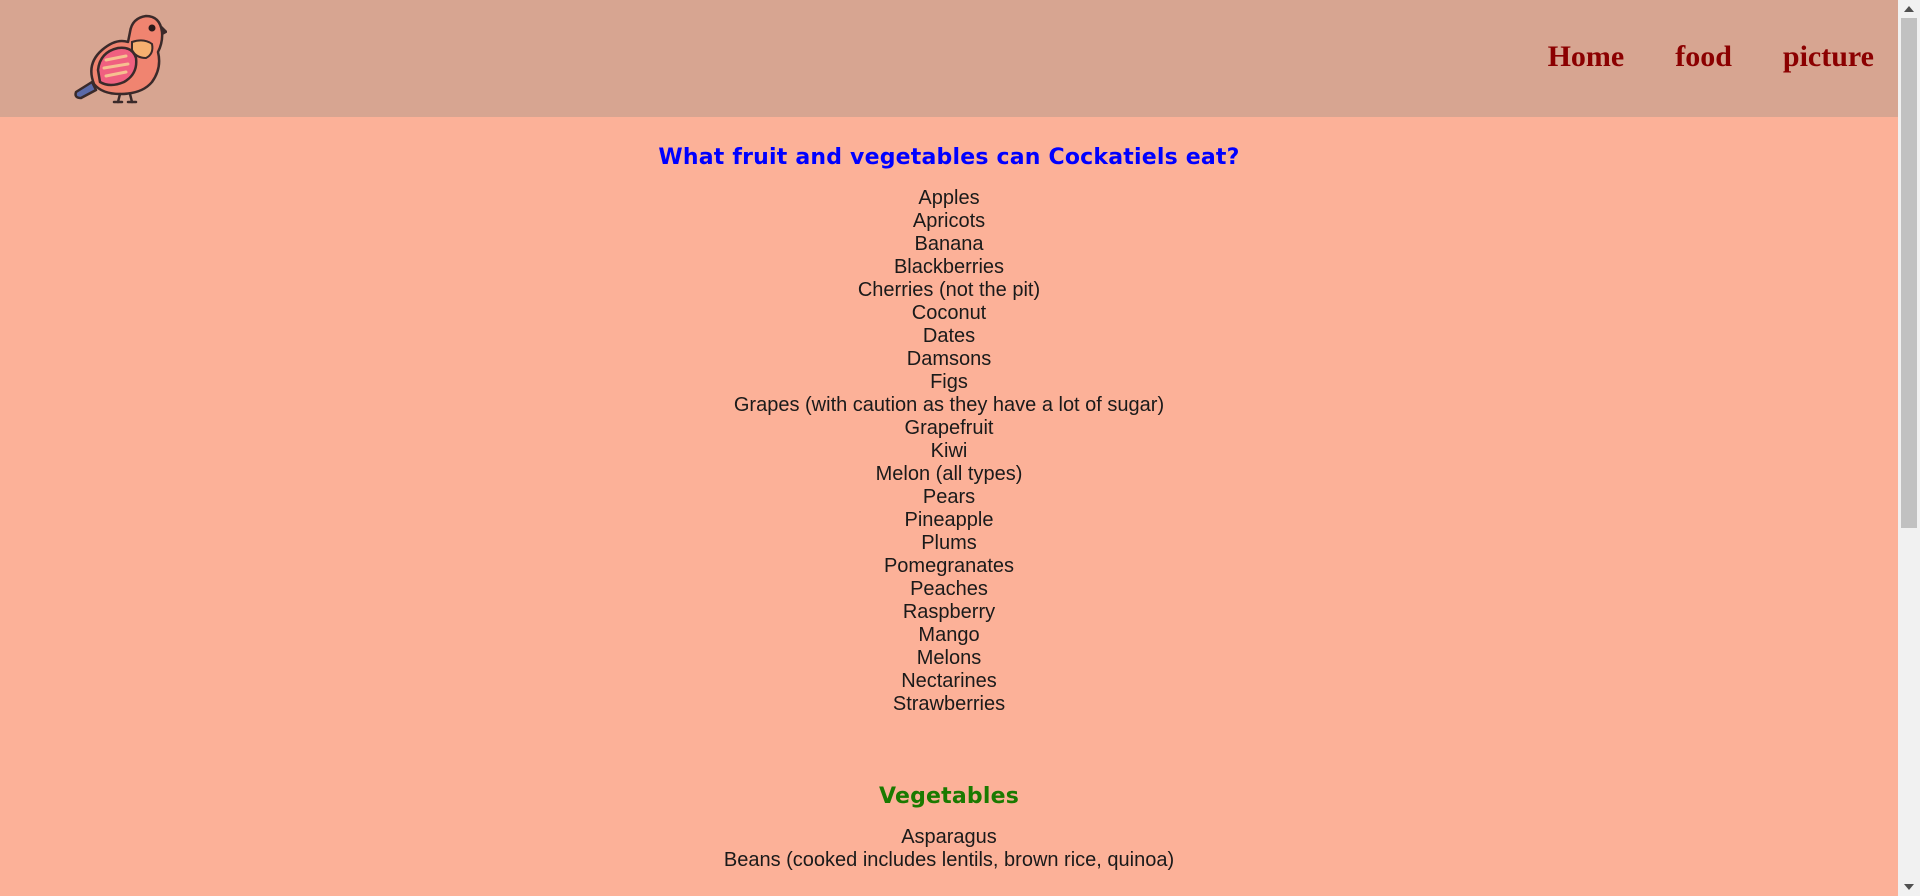 Image resolution: width=1920 pixels, height=896 pixels. Describe the element at coordinates (949, 837) in the screenshot. I see `vegetable-item: Asparagus` at that location.